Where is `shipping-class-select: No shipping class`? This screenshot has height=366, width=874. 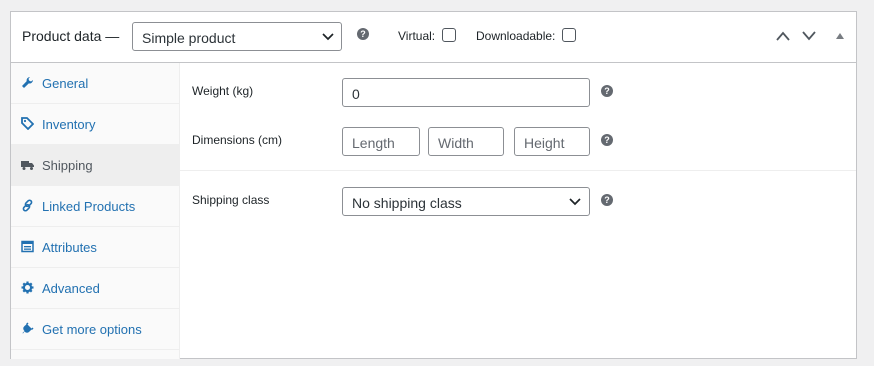 shipping-class-select: No shipping class is located at coordinates (466, 201).